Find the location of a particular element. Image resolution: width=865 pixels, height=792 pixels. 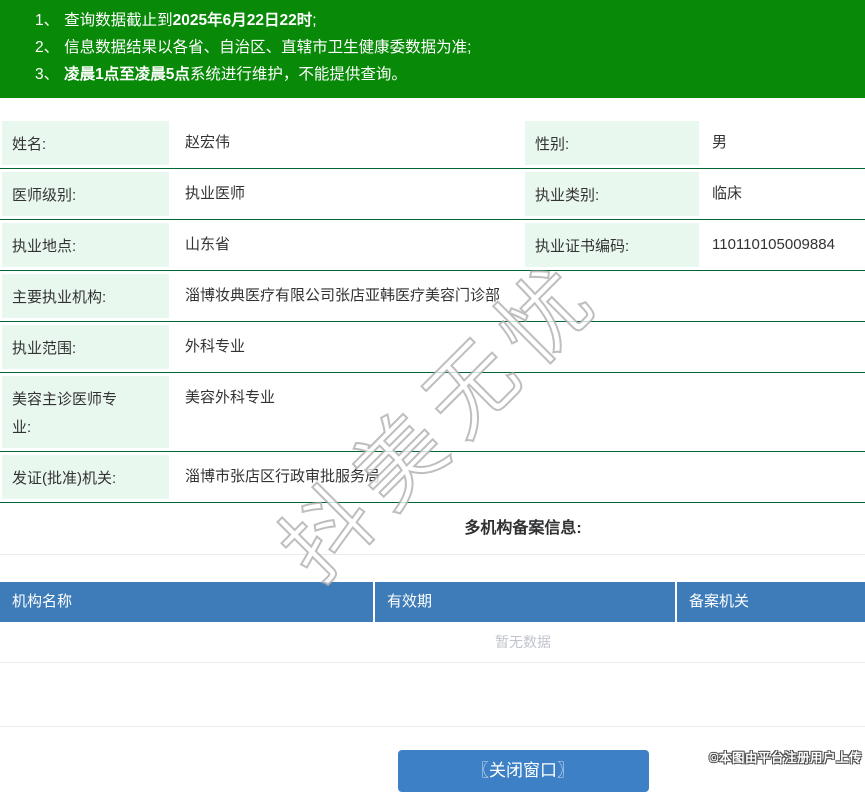

notice-number: 2、 is located at coordinates (47, 47).